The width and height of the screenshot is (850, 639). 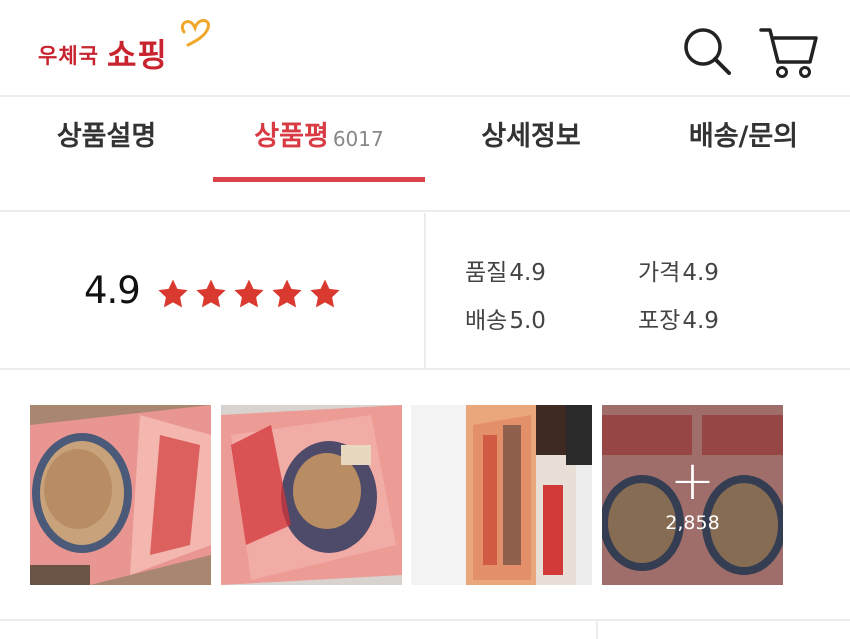 I want to click on logo-text-small: 우체국, so click(x=68, y=56).